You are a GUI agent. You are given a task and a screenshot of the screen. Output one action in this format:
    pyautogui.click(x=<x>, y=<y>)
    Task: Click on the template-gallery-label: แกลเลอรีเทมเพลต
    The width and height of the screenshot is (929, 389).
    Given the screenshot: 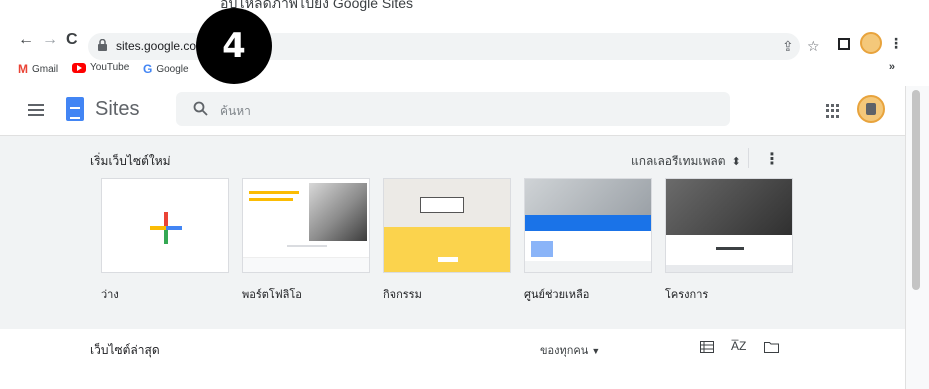 What is the action you would take?
    pyautogui.click(x=678, y=161)
    